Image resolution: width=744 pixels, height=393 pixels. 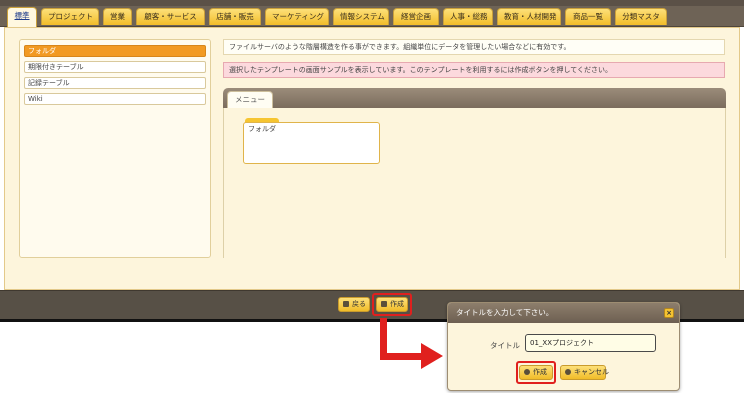 What do you see at coordinates (115, 148) in the screenshot?
I see `template-list-panel: フォルダ 期限付きテーブル 記録テーブル Wiki` at bounding box center [115, 148].